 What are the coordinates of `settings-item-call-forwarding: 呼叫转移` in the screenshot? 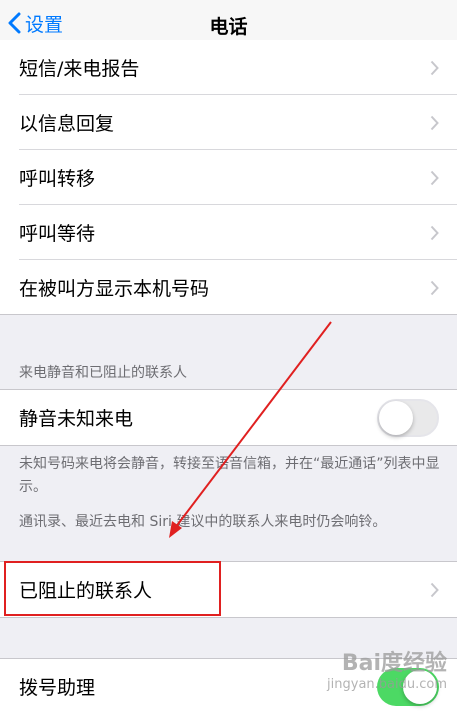 It's located at (228, 177).